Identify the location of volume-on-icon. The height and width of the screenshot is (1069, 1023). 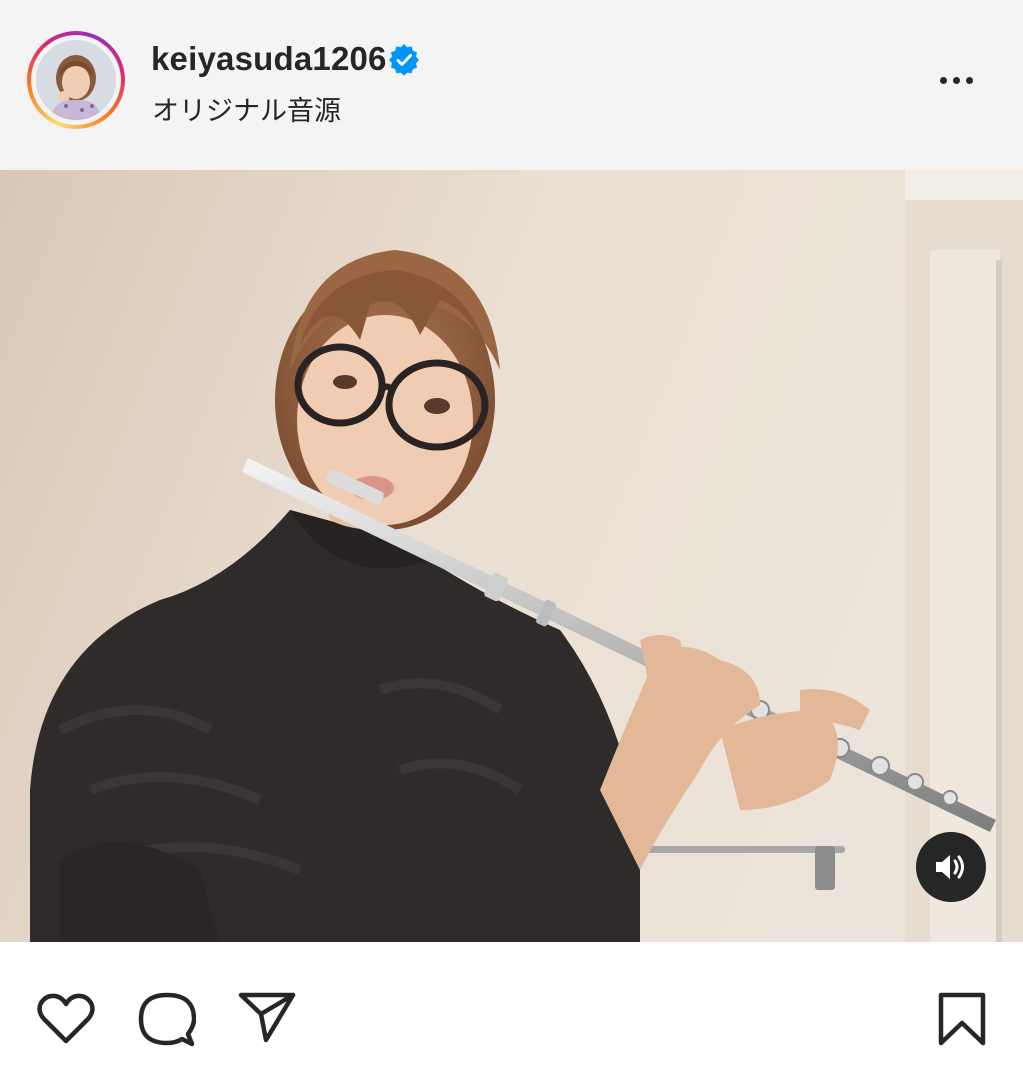
(951, 867).